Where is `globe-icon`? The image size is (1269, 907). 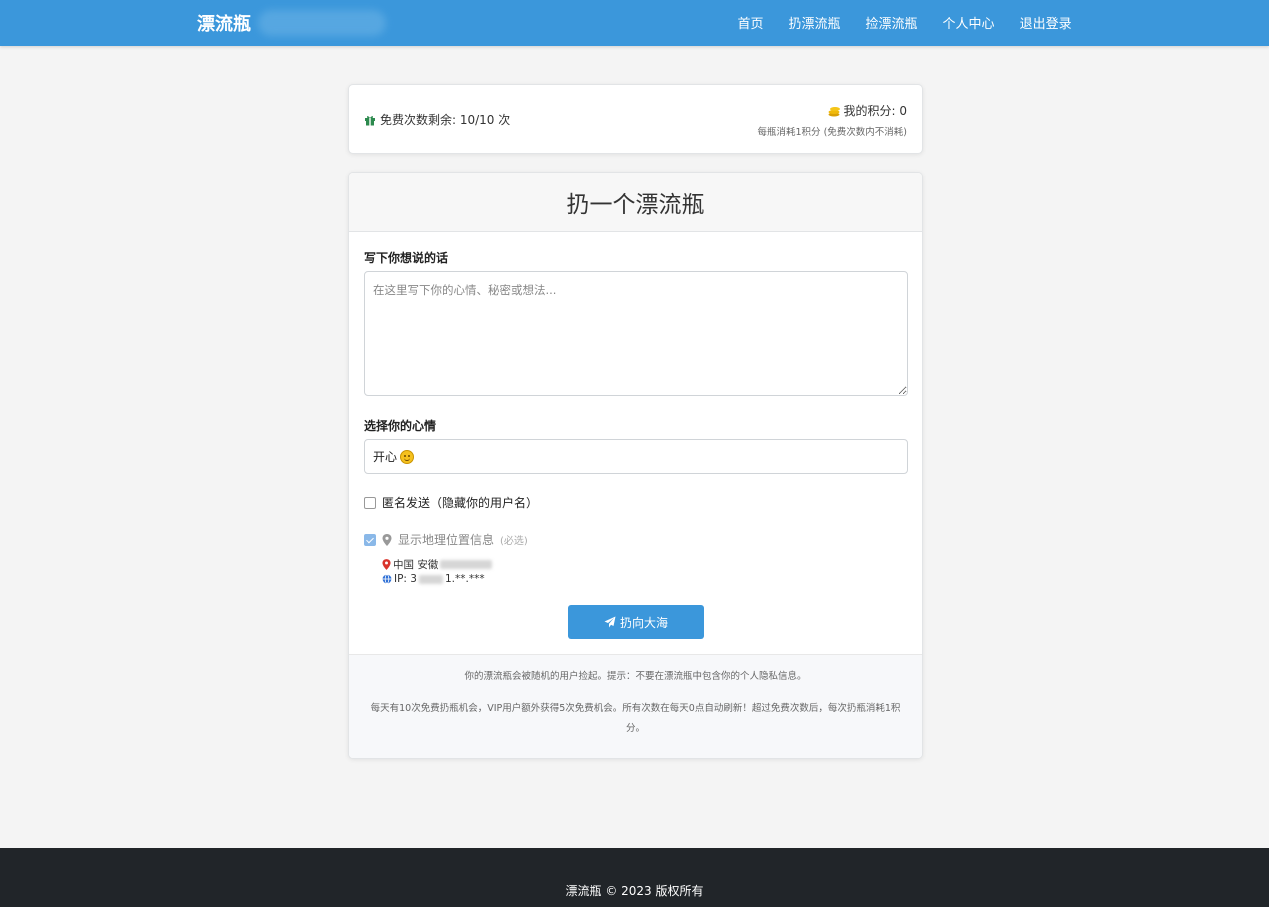 globe-icon is located at coordinates (387, 579).